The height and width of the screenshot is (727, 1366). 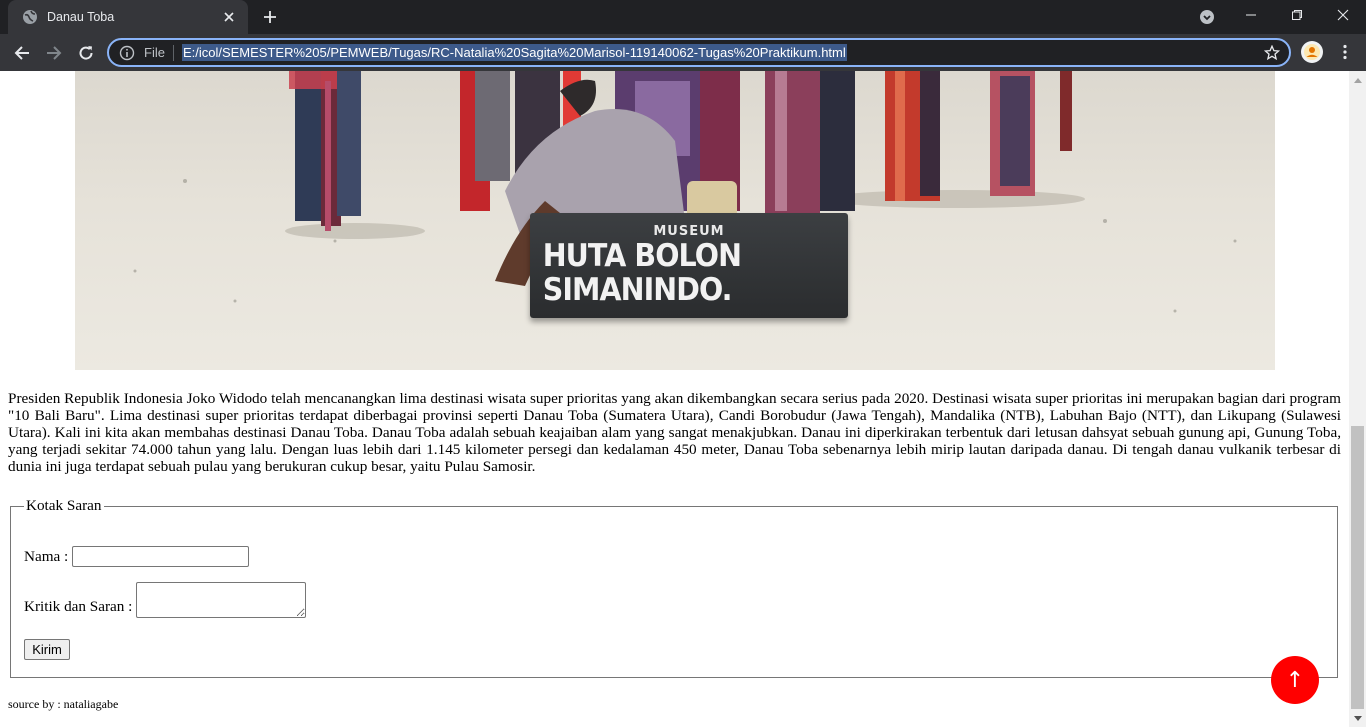 I want to click on browser-tab: Danau Toba, so click(x=128, y=17).